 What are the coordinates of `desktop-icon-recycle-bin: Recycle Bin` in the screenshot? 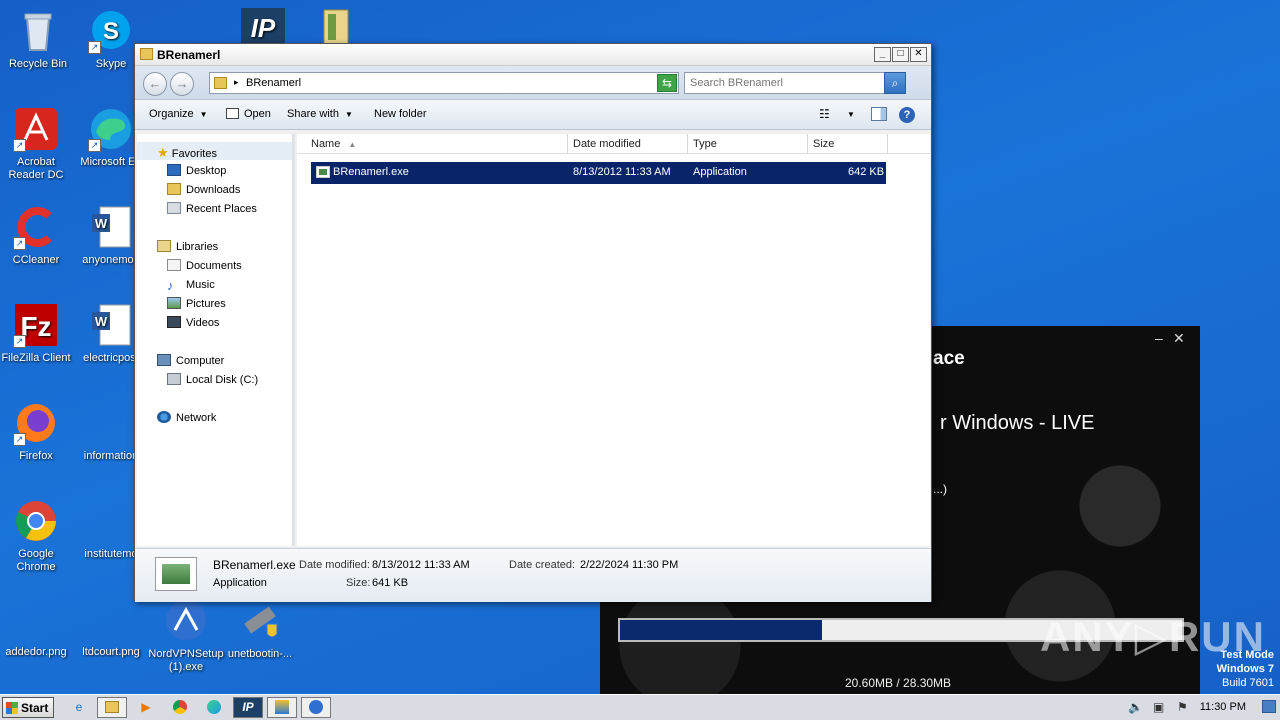 It's located at (38, 39).